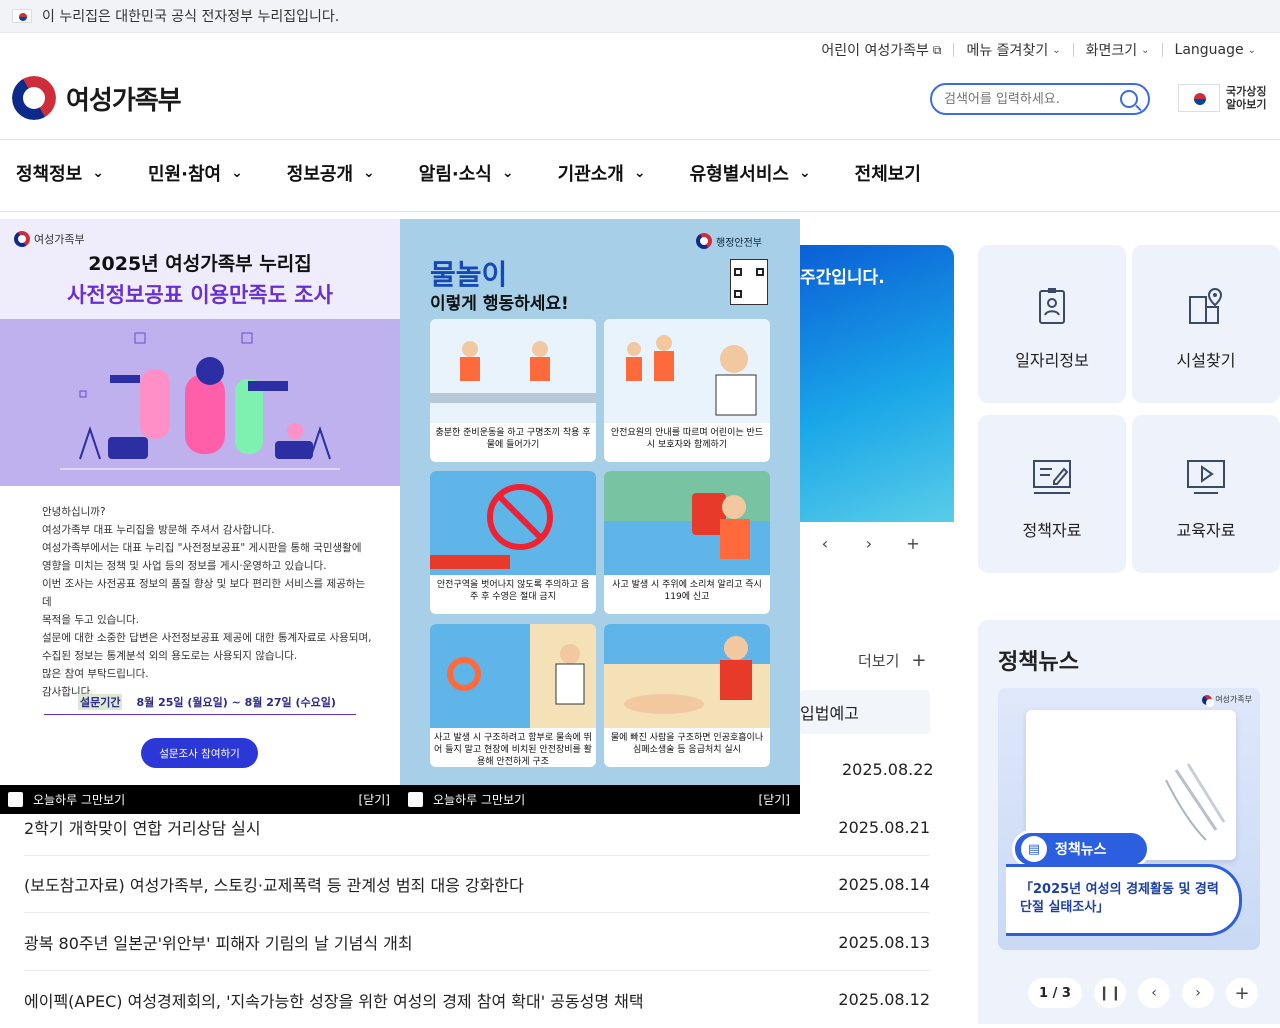  I want to click on nav-sitemap: 전체보기, so click(888, 173).